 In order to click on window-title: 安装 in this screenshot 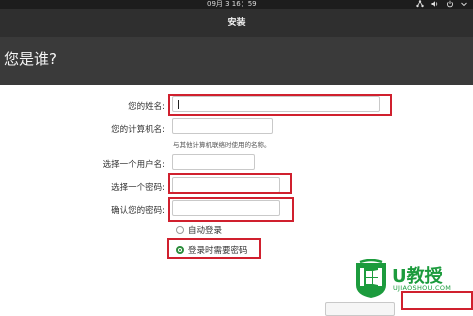, I will do `click(236, 23)`.